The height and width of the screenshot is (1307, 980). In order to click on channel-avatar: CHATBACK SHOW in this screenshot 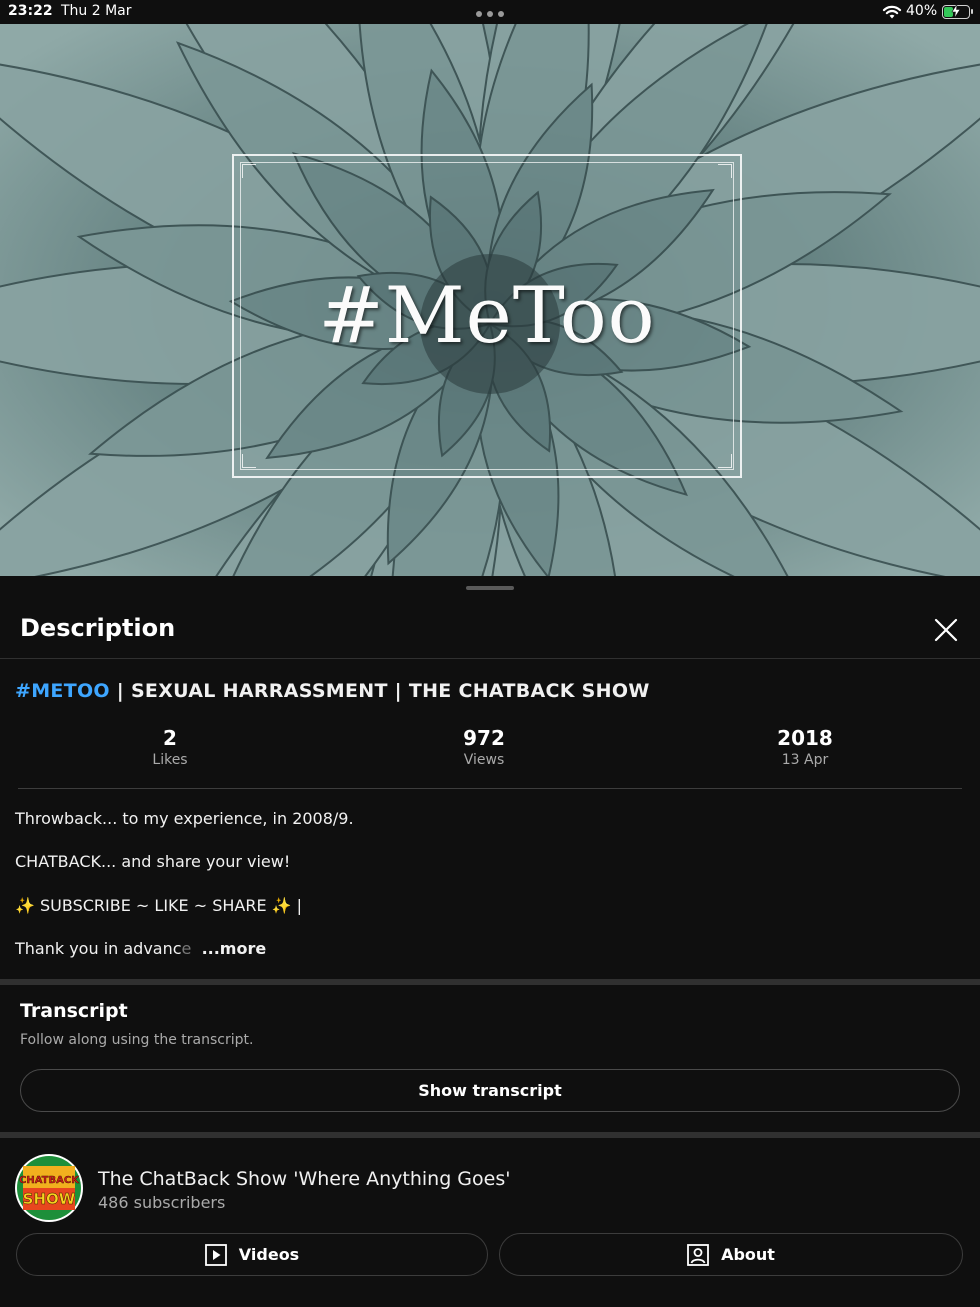, I will do `click(49, 1188)`.